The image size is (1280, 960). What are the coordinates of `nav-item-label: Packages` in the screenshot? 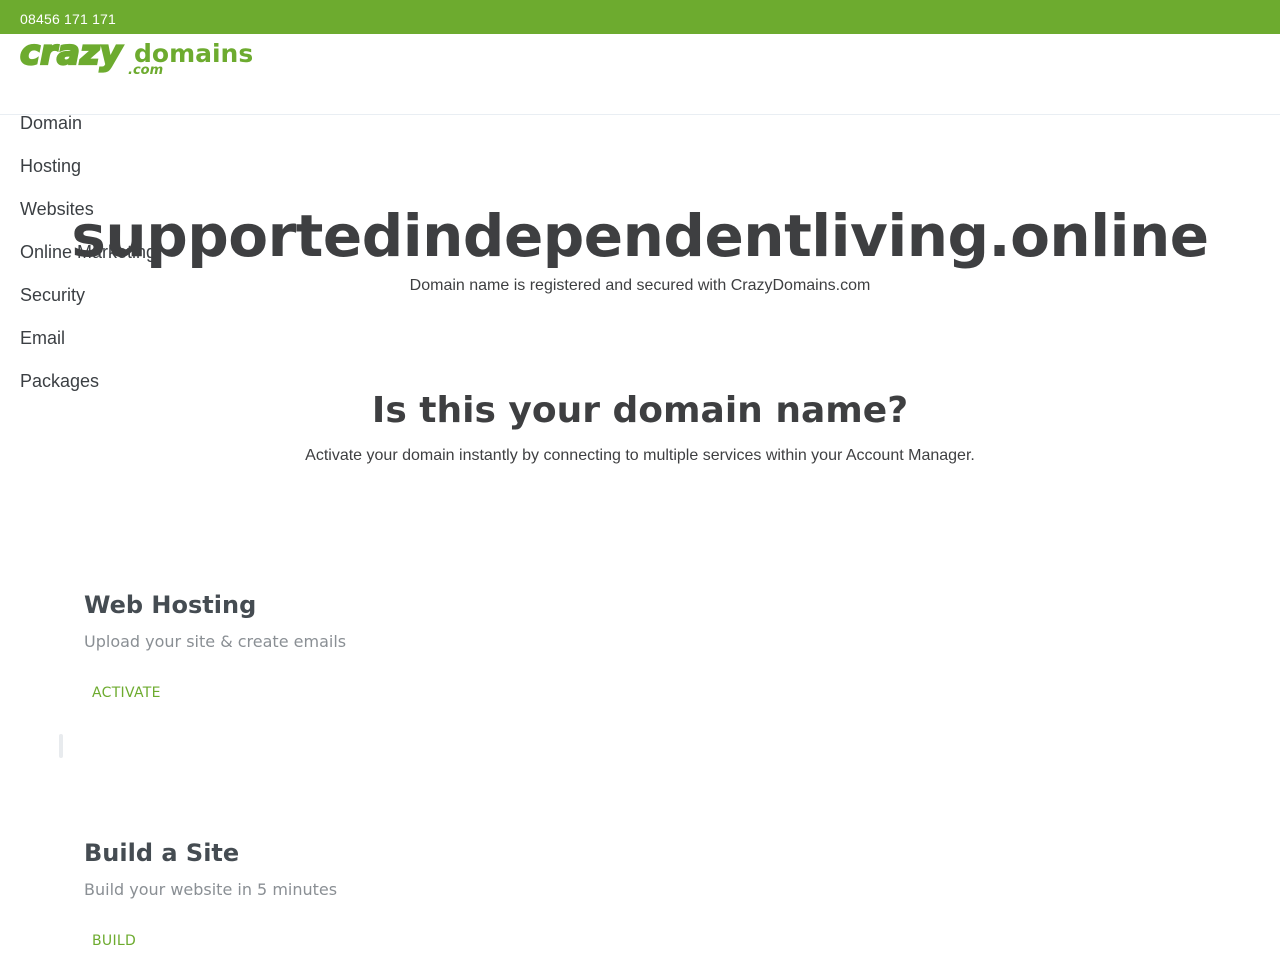 It's located at (60, 381).